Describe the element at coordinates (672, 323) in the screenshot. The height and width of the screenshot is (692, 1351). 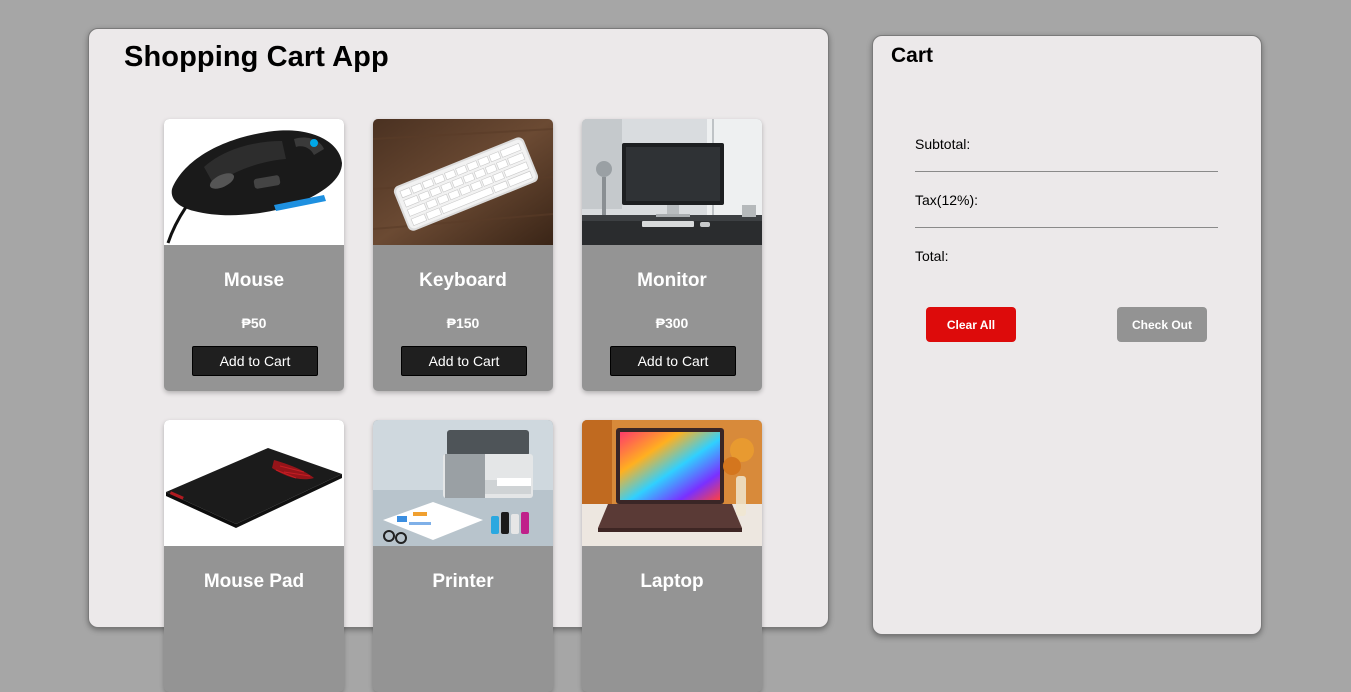
I see `product-price: ₱300` at that location.